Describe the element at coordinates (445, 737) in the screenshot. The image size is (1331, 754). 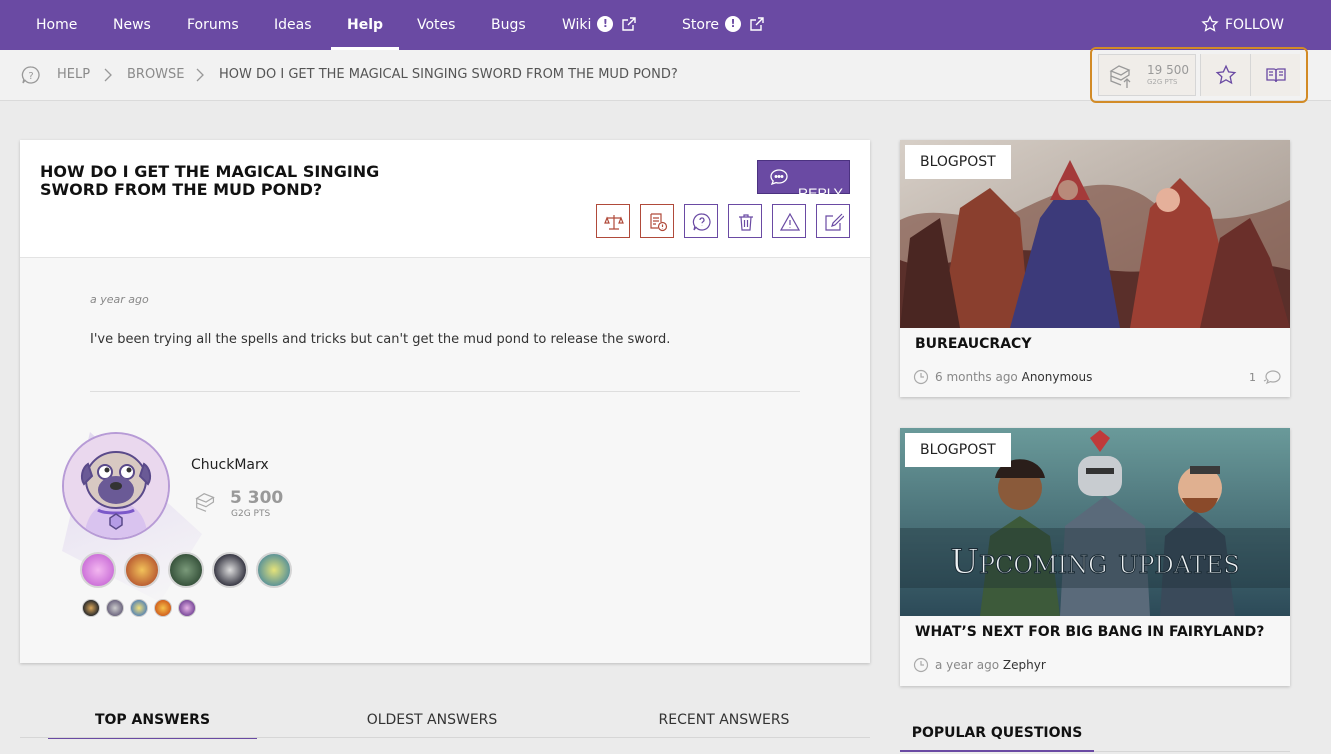
I see `tabs-underline` at that location.